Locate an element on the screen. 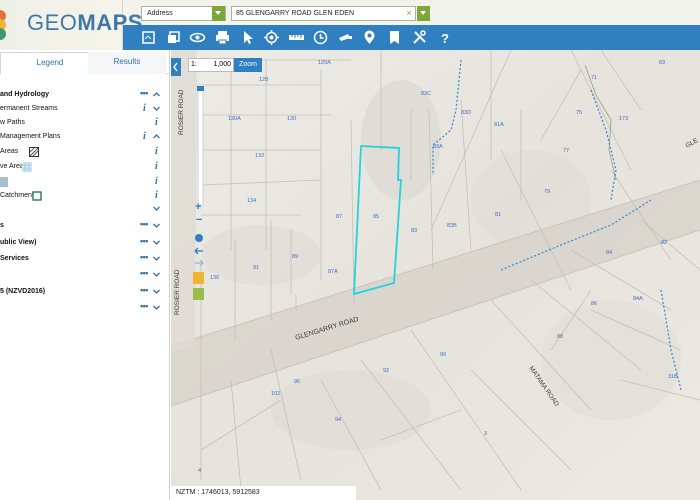 Image resolution: width=700 pixels, height=500 pixels. pointer-icon is located at coordinates (247, 37).